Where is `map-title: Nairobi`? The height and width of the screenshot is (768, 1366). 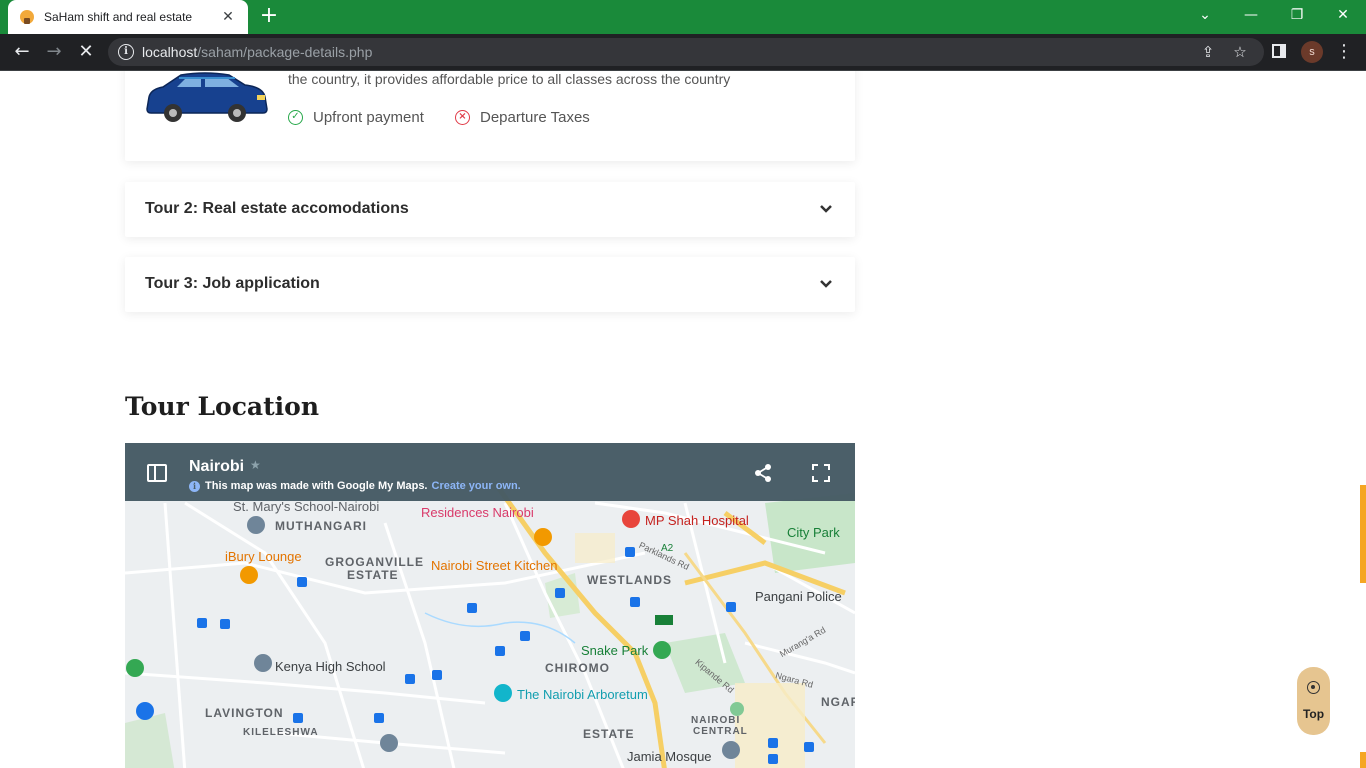 map-title: Nairobi is located at coordinates (216, 467).